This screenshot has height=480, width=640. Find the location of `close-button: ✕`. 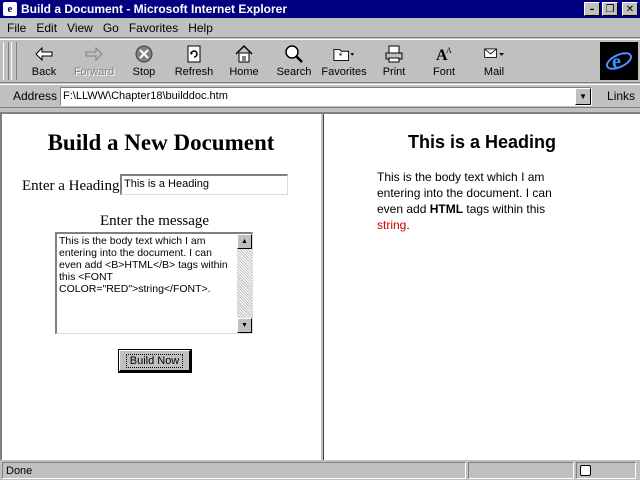

close-button: ✕ is located at coordinates (630, 9).